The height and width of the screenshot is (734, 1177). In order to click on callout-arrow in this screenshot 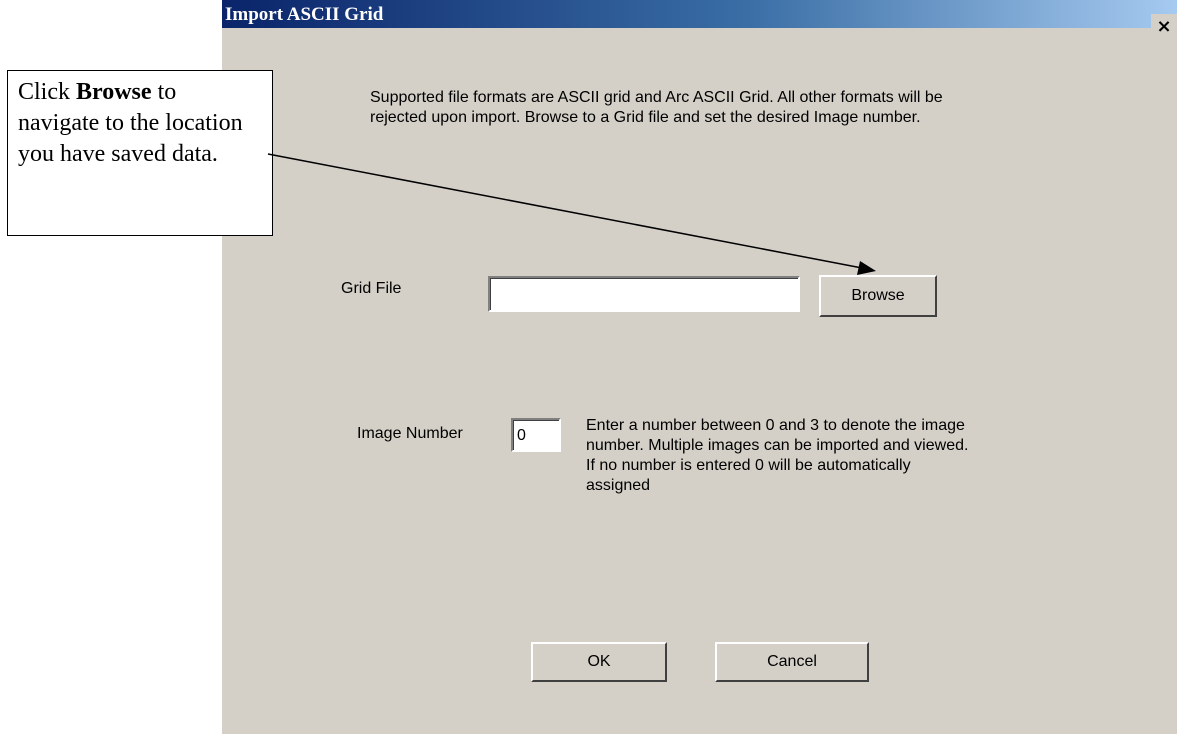, I will do `click(571, 214)`.